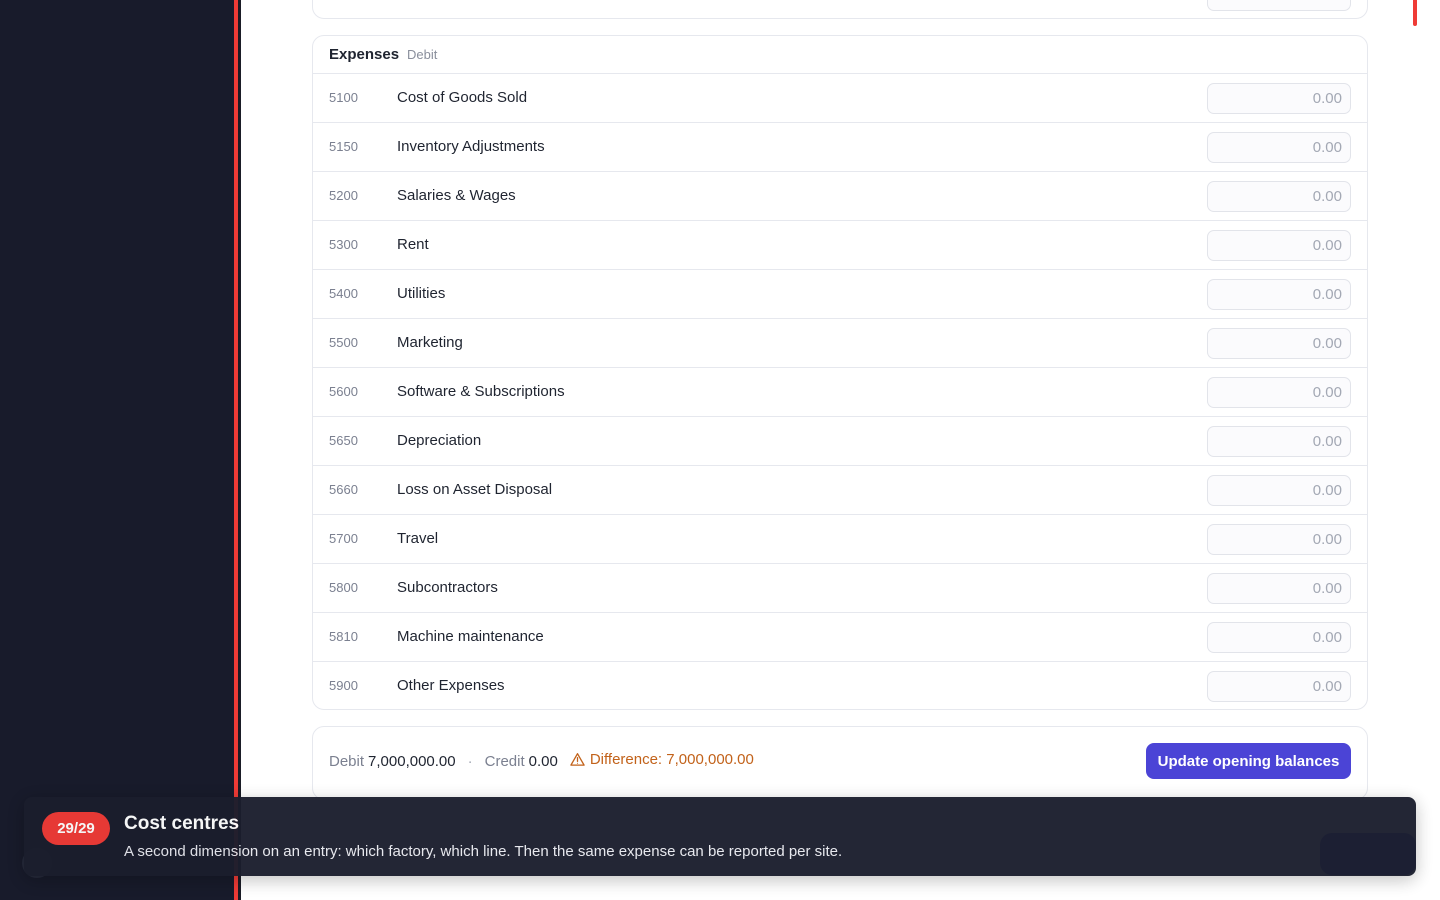  Describe the element at coordinates (182, 823) in the screenshot. I see `tour-step-title: Cost centres` at that location.